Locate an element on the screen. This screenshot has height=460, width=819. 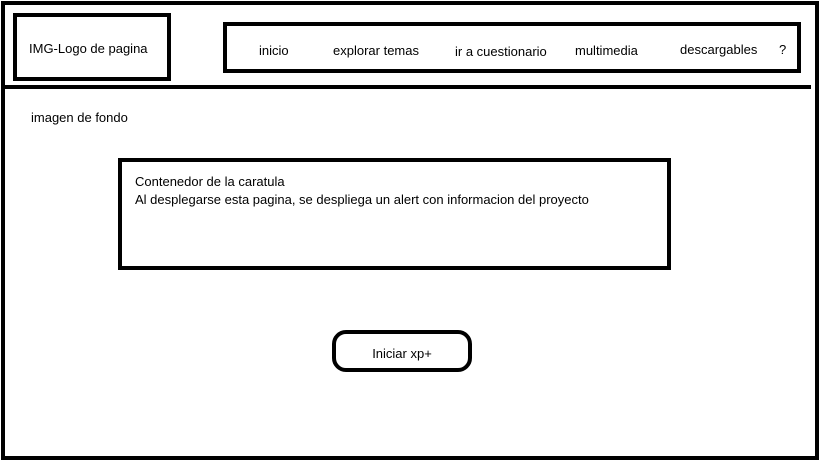
nav-item-inicio: inicio is located at coordinates (274, 50).